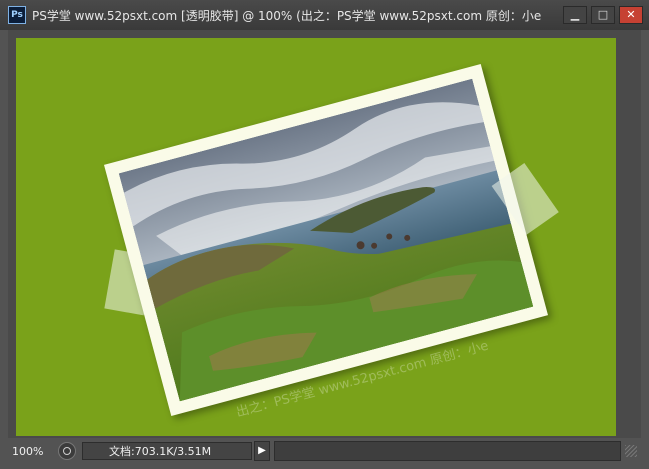  Describe the element at coordinates (17, 15) in the screenshot. I see `ps-logo-icon: Ps` at that location.